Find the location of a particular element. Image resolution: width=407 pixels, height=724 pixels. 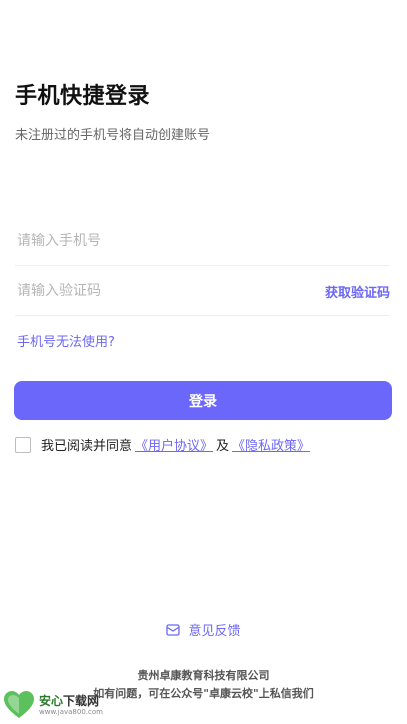

phone-field-row is located at coordinates (202, 241).